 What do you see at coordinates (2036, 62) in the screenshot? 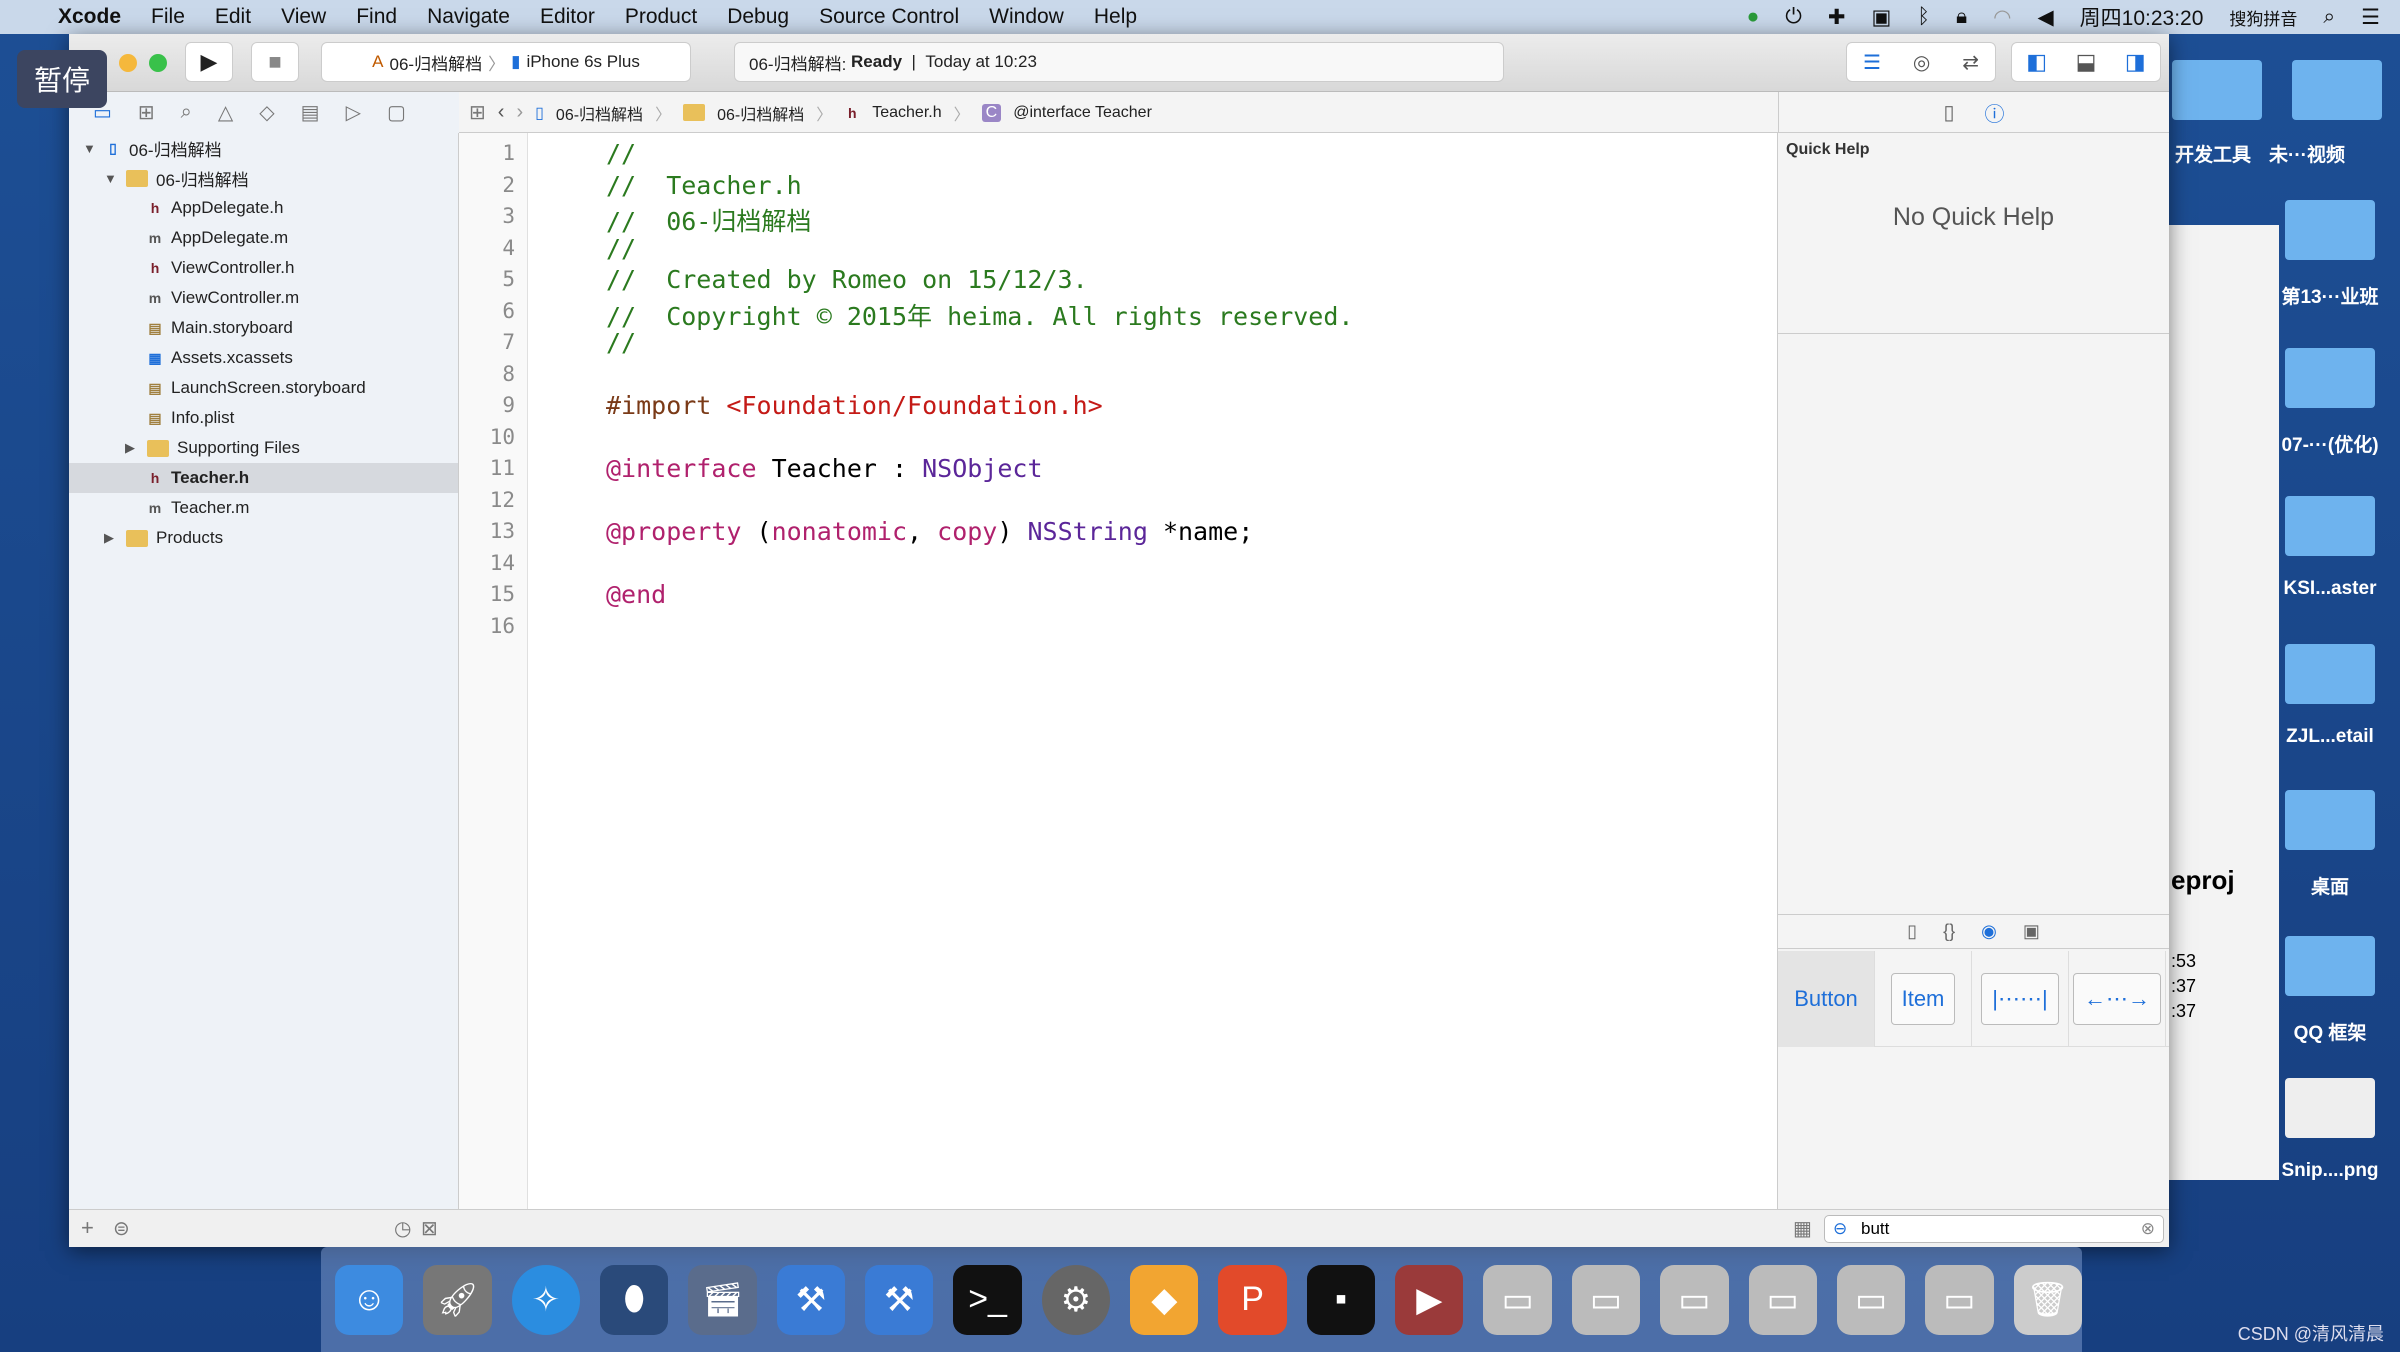
I see `navigator-toggle-icon: ◧` at bounding box center [2036, 62].